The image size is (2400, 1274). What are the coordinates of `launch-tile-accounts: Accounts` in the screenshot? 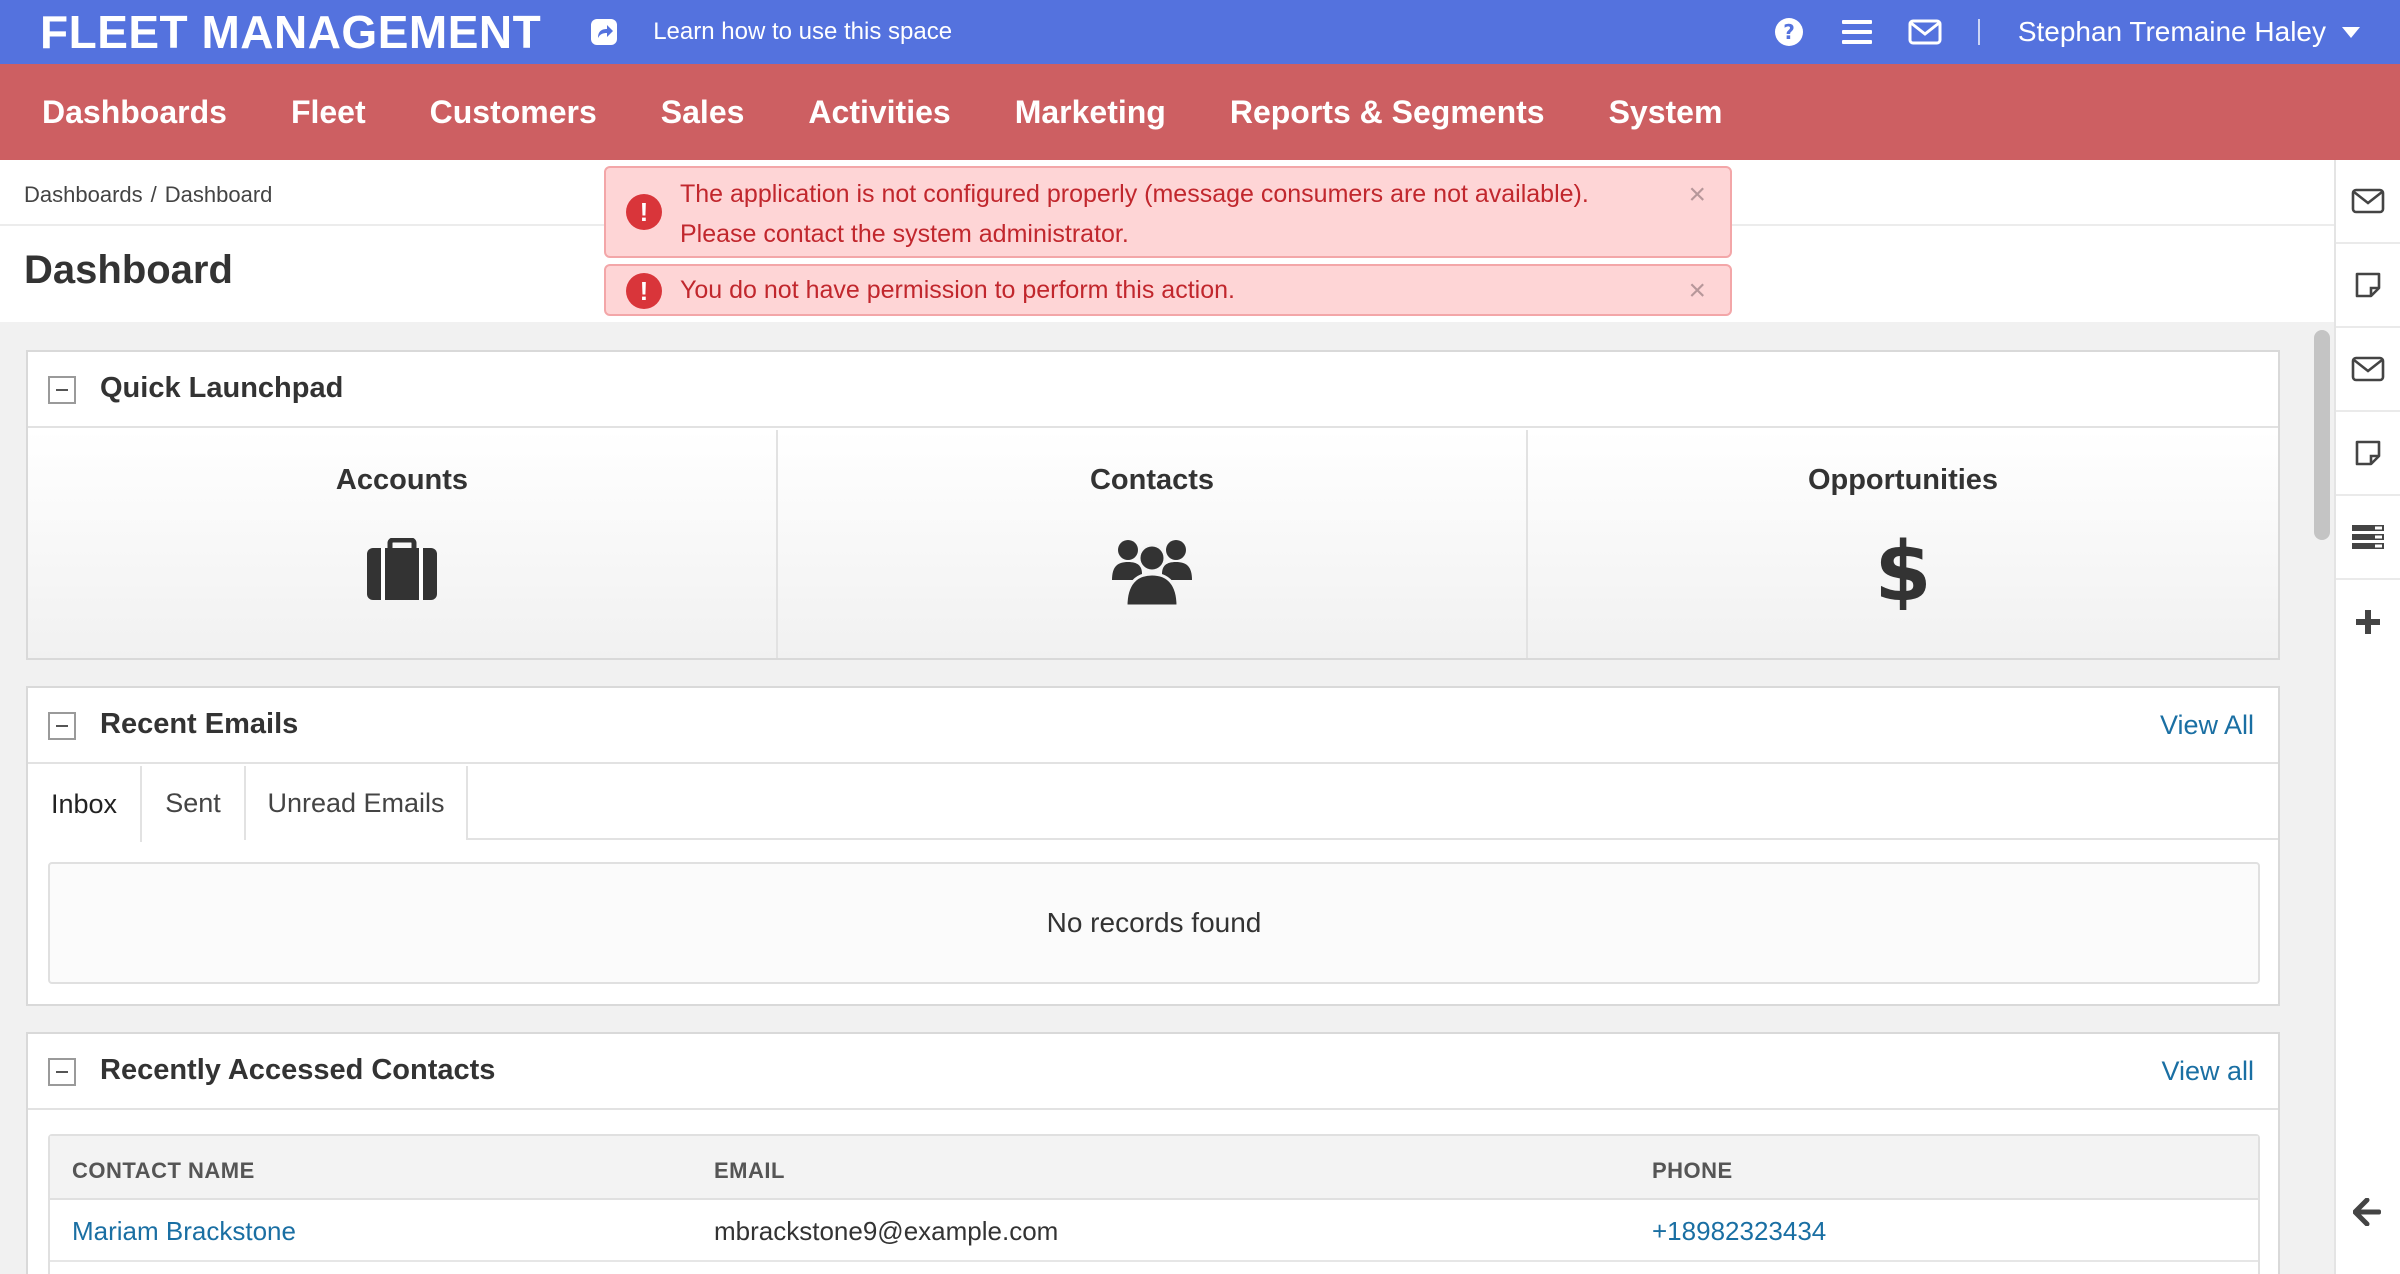 It's located at (403, 544).